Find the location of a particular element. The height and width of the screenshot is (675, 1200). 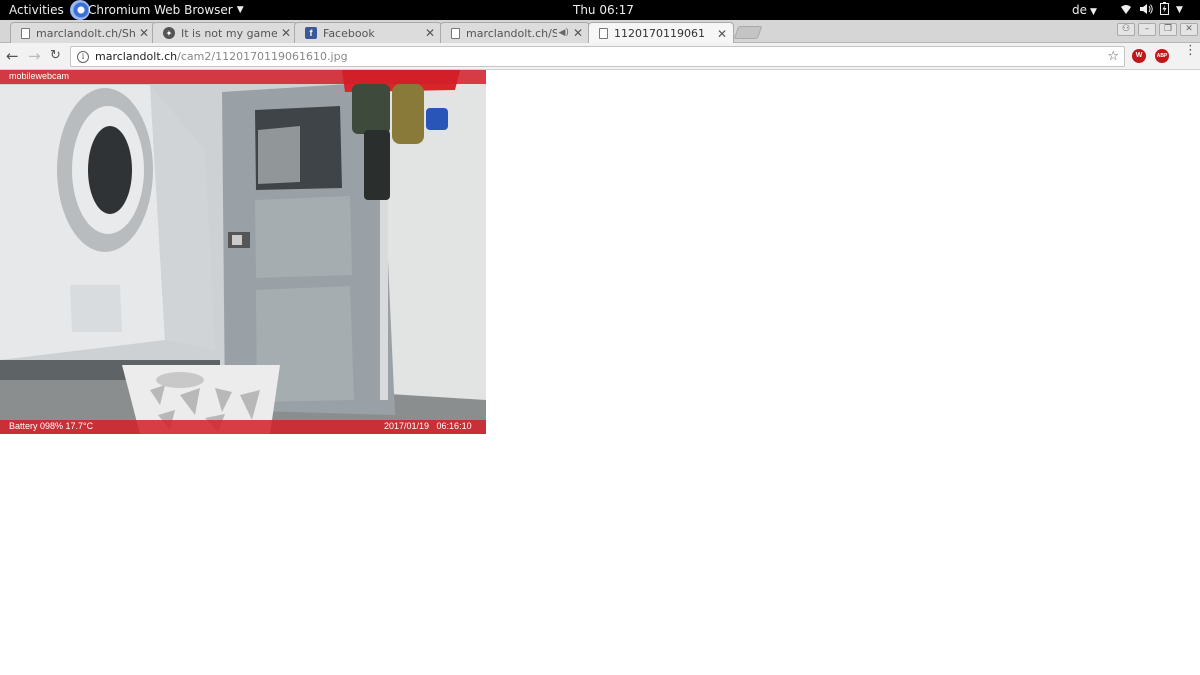

power-menu-caret-icon: ▼ is located at coordinates (1179, 10).